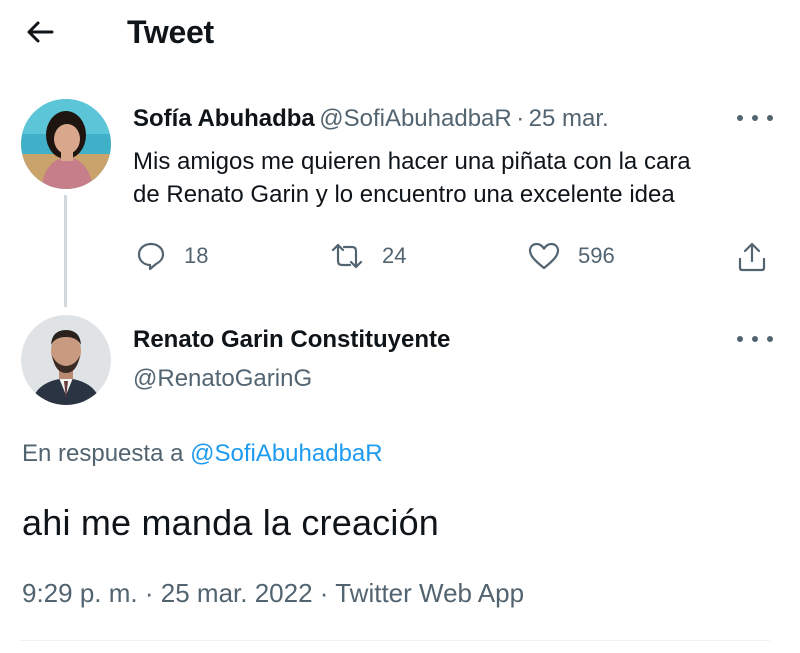 The image size is (800, 653). What do you see at coordinates (231, 522) in the screenshot?
I see `main-tweet-text: ahi me manda la creación` at bounding box center [231, 522].